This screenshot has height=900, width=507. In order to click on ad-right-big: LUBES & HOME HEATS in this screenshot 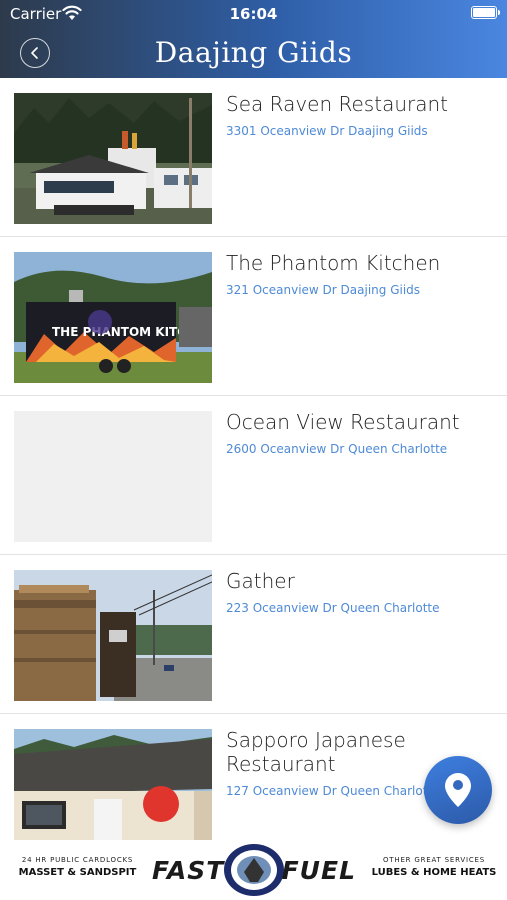, I will do `click(434, 872)`.